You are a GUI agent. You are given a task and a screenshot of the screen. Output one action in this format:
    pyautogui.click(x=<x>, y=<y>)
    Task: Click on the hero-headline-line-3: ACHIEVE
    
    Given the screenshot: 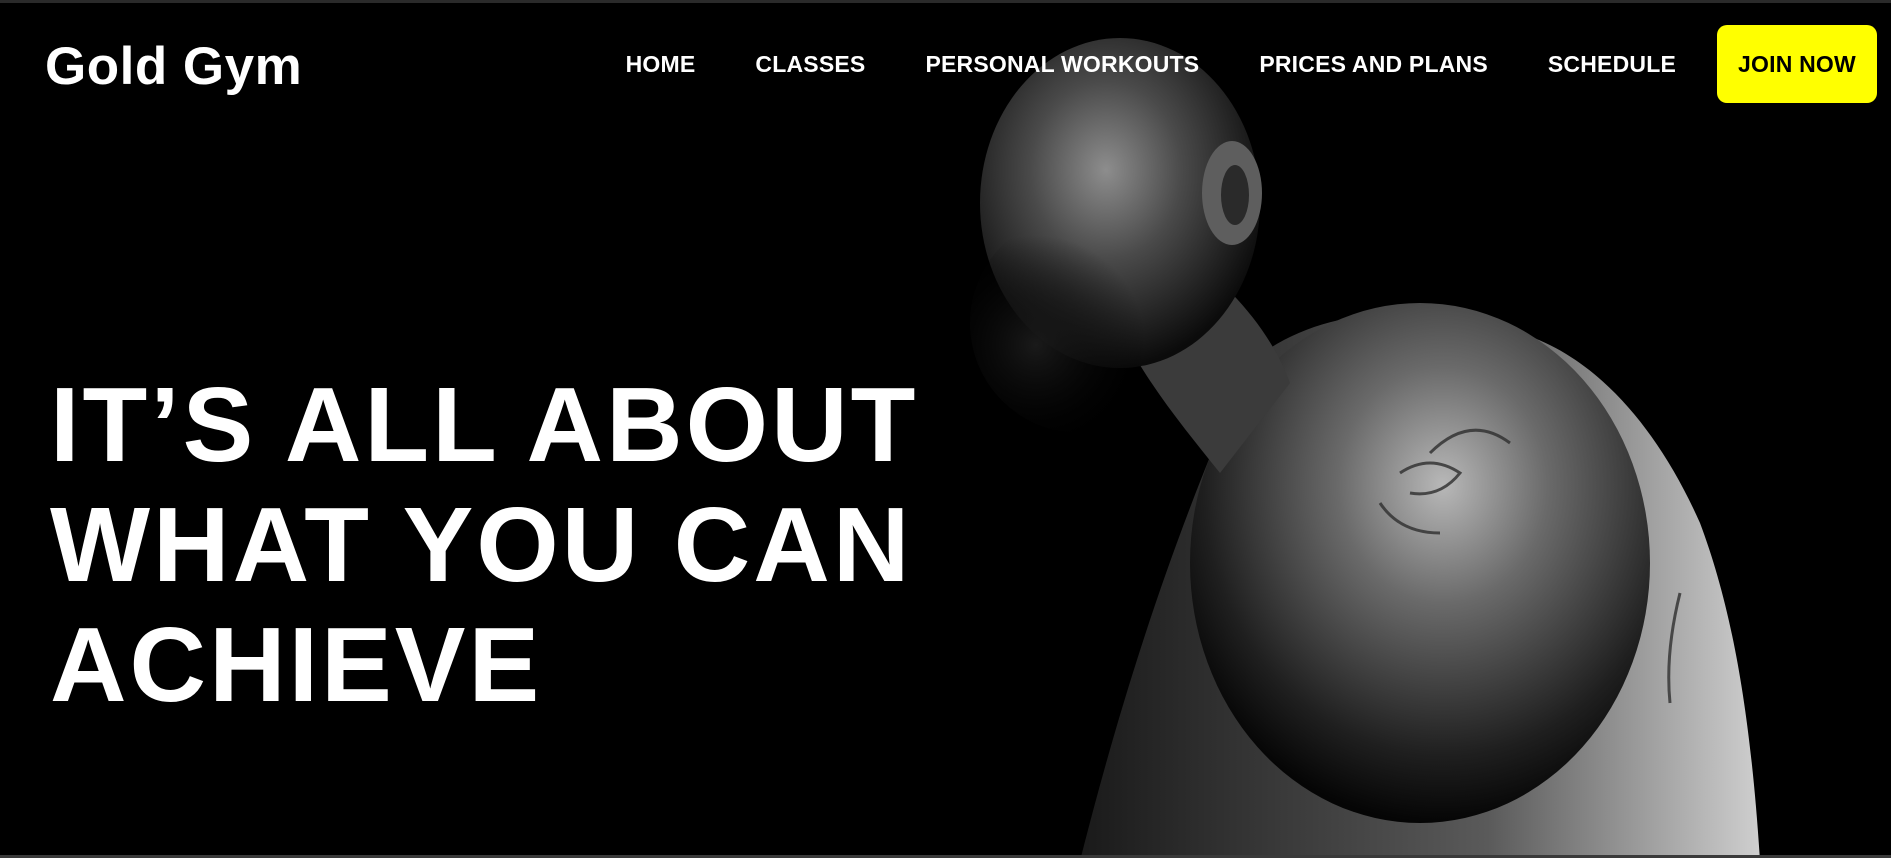 What is the action you would take?
    pyautogui.click(x=296, y=665)
    